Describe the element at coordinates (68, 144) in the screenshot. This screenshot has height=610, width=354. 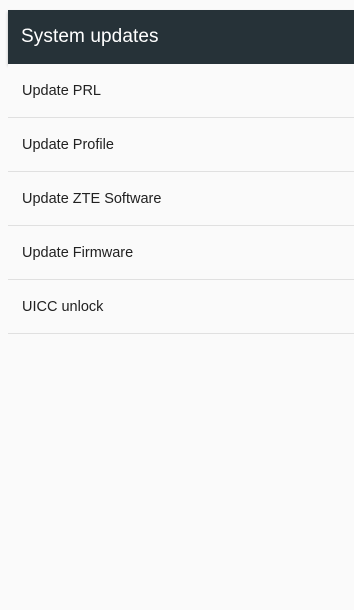
I see `list-item-label: Update Profile` at that location.